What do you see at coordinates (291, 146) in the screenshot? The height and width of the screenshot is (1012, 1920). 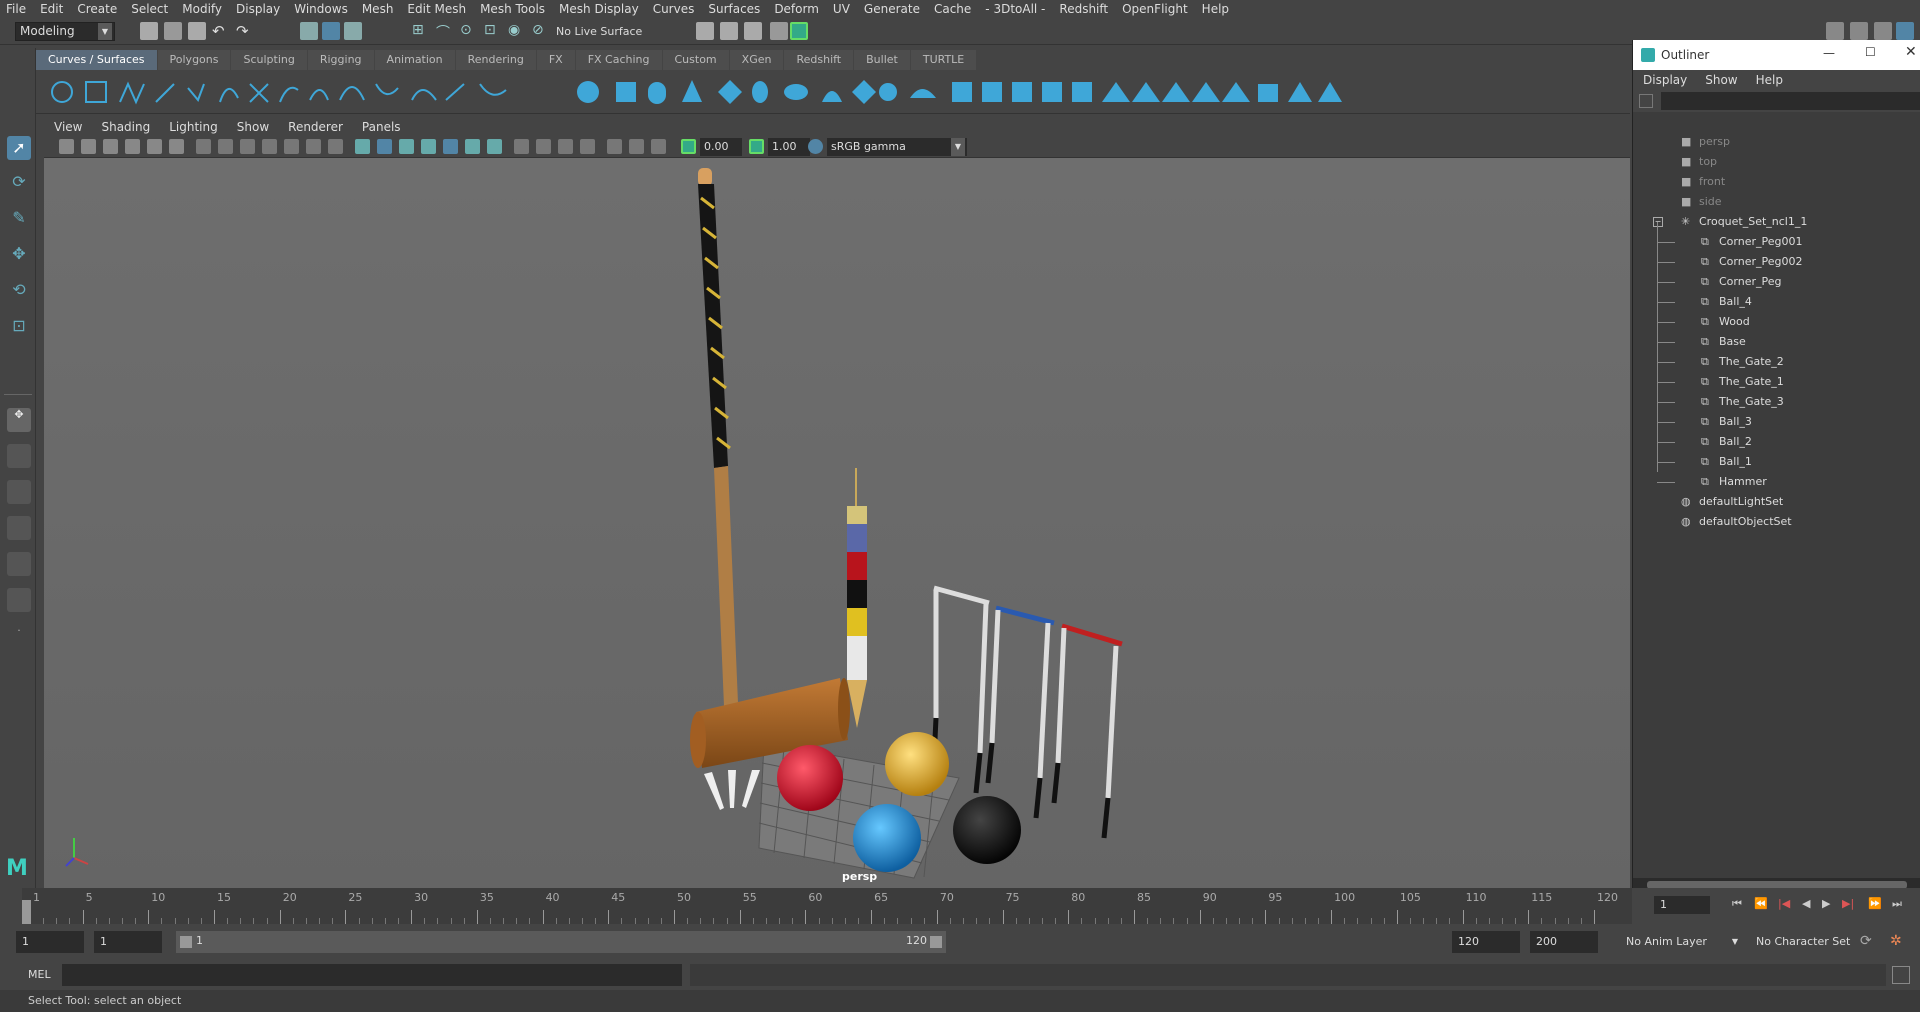 I see `field-chart-icon` at bounding box center [291, 146].